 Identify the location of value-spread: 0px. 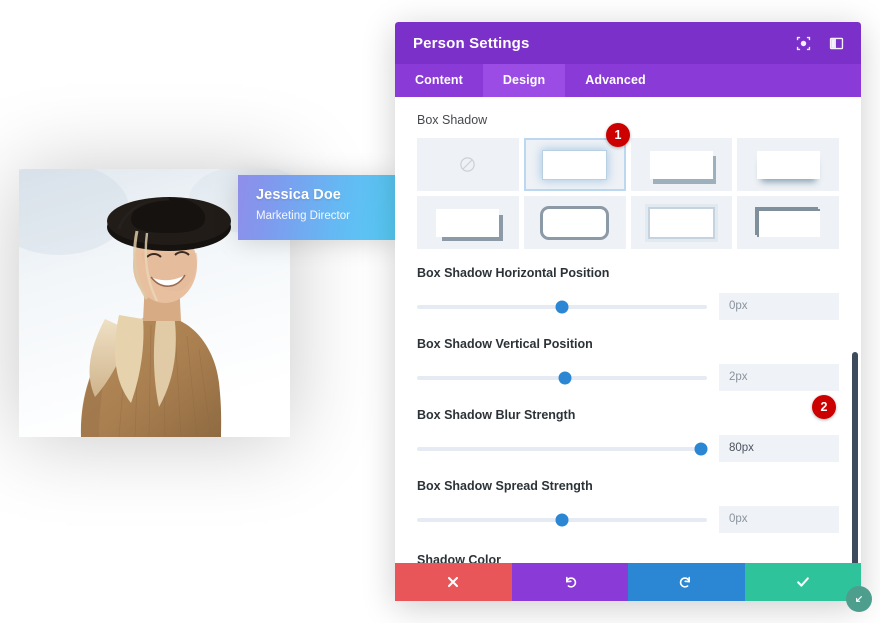
(779, 519).